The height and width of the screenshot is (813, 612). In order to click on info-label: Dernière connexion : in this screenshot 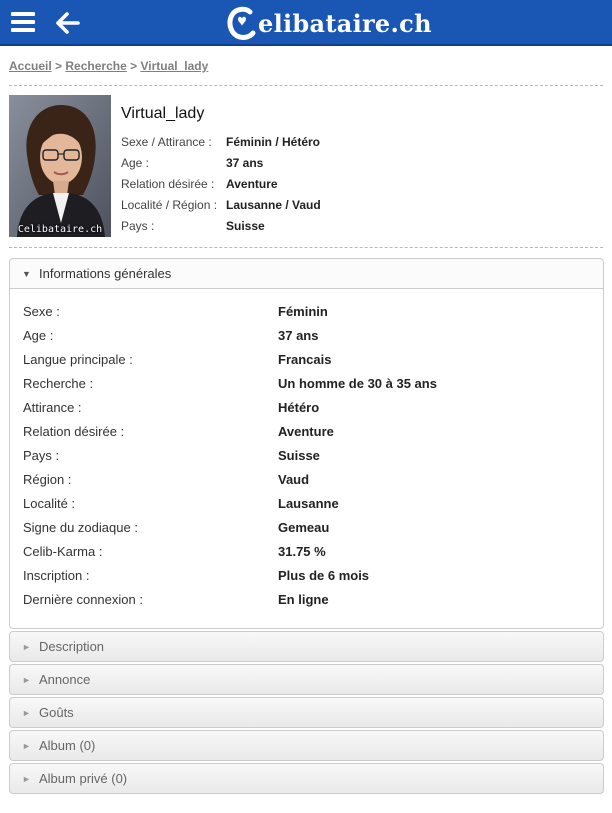, I will do `click(83, 599)`.